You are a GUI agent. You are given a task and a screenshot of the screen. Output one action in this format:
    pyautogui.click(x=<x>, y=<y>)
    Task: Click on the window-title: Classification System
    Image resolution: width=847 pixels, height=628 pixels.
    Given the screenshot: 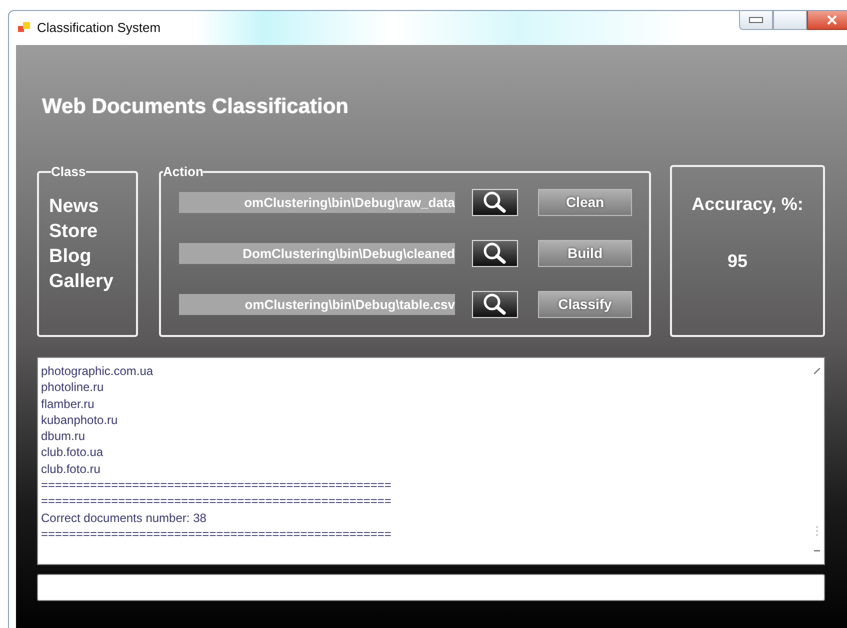 What is the action you would take?
    pyautogui.click(x=99, y=27)
    